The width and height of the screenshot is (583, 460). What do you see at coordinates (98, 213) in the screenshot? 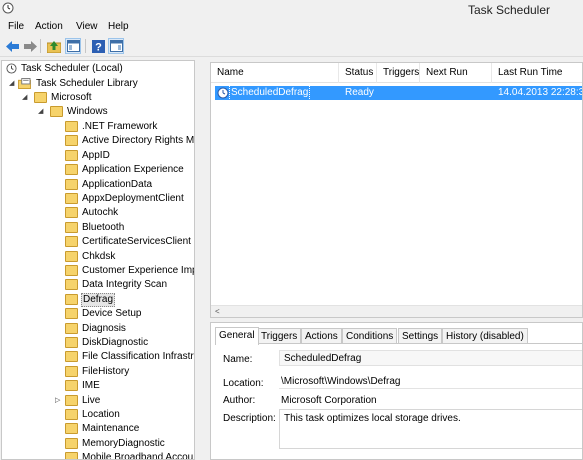
I see `tree-item-folder: Autochk` at bounding box center [98, 213].